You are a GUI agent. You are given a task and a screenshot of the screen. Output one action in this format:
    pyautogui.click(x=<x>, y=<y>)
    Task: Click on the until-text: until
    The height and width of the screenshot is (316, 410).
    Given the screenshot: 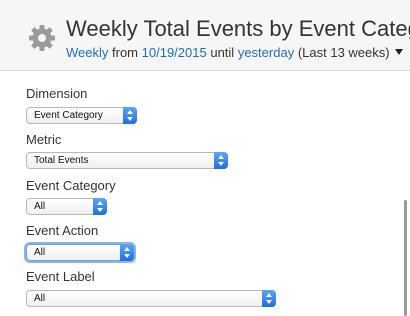 What is the action you would take?
    pyautogui.click(x=222, y=52)
    